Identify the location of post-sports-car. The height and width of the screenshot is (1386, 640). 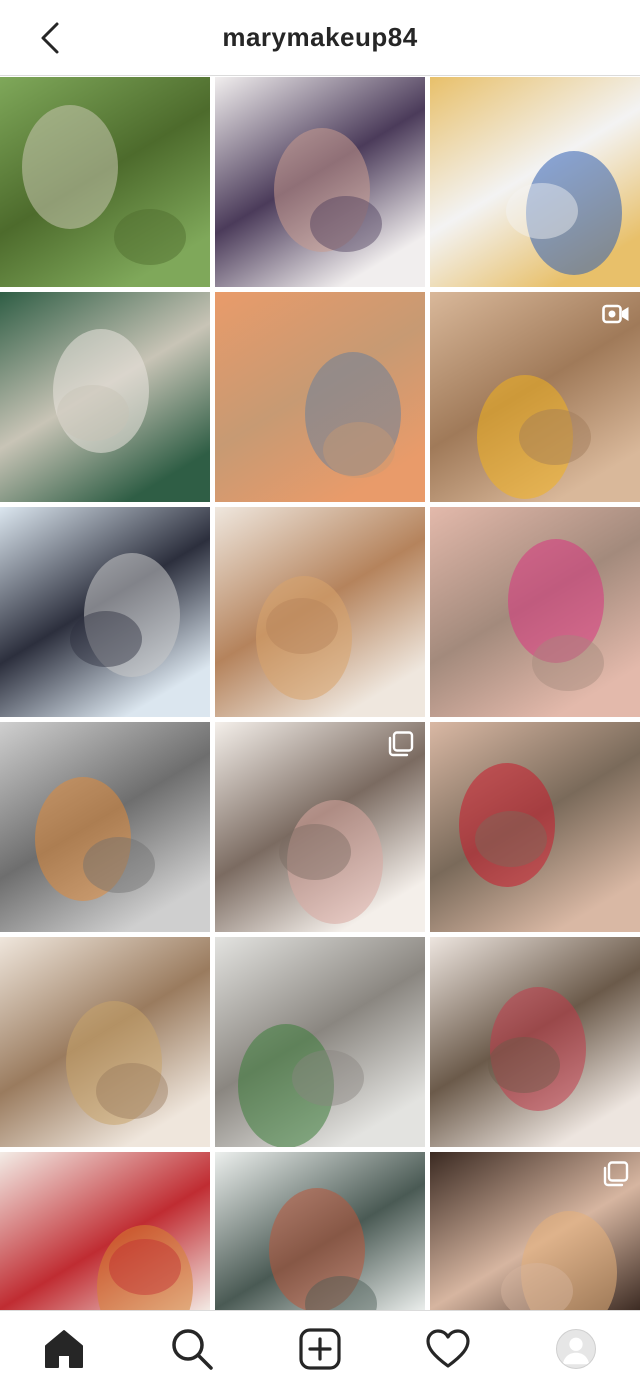
(105, 612).